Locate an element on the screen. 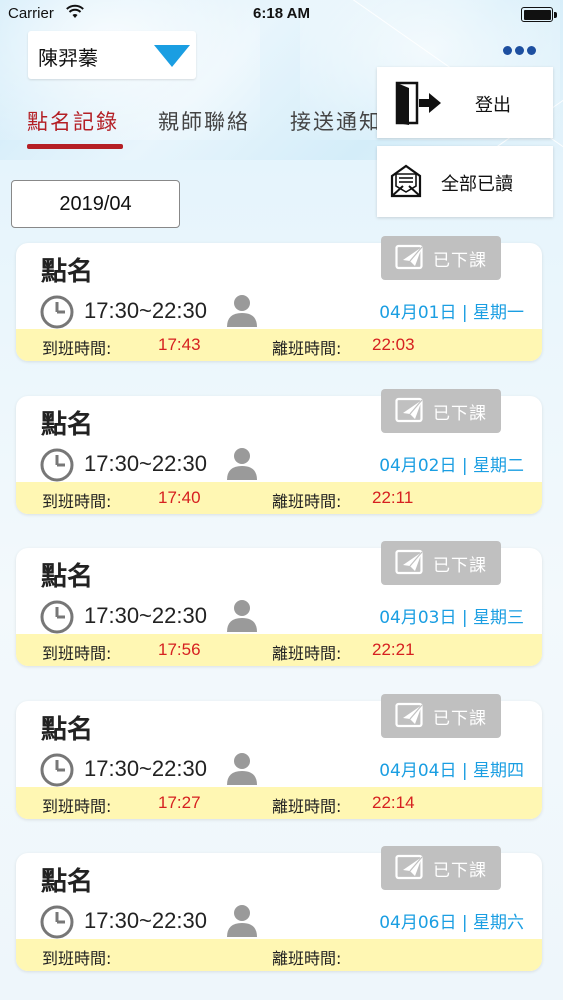 Image resolution: width=563 pixels, height=1000 pixels. leave-time: 22:14 is located at coordinates (393, 802).